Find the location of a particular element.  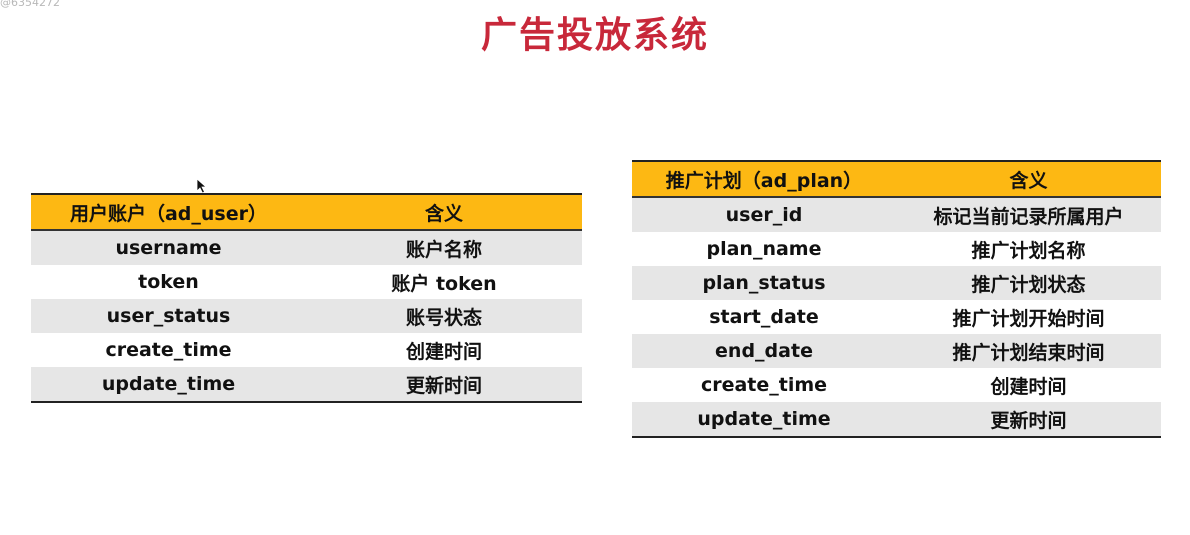

table-header-row: 推广计划（ad_plan） 含义 is located at coordinates (896, 179).